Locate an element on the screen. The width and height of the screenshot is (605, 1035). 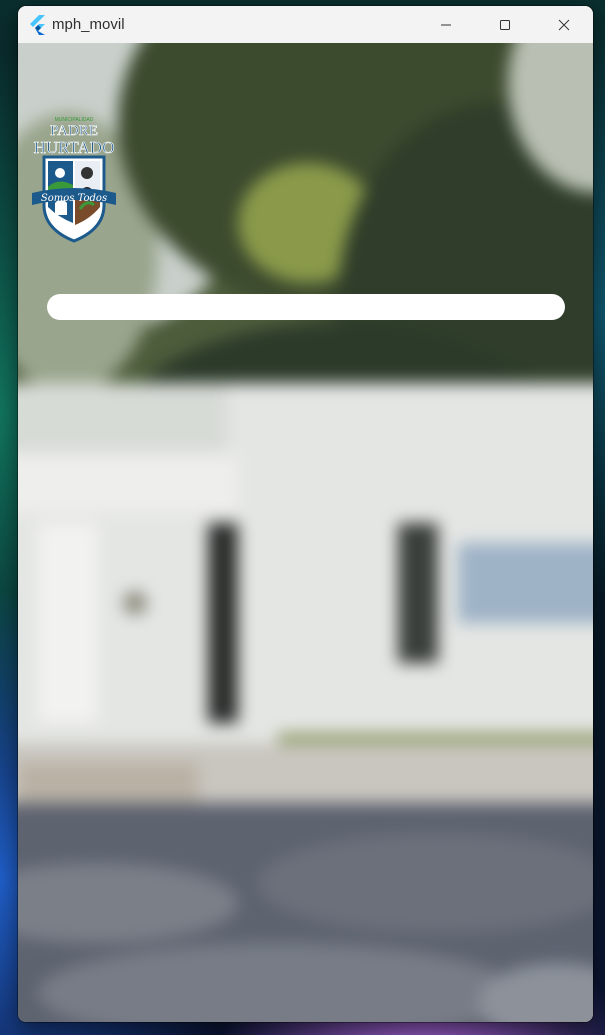
maximize-icon is located at coordinates (504, 24).